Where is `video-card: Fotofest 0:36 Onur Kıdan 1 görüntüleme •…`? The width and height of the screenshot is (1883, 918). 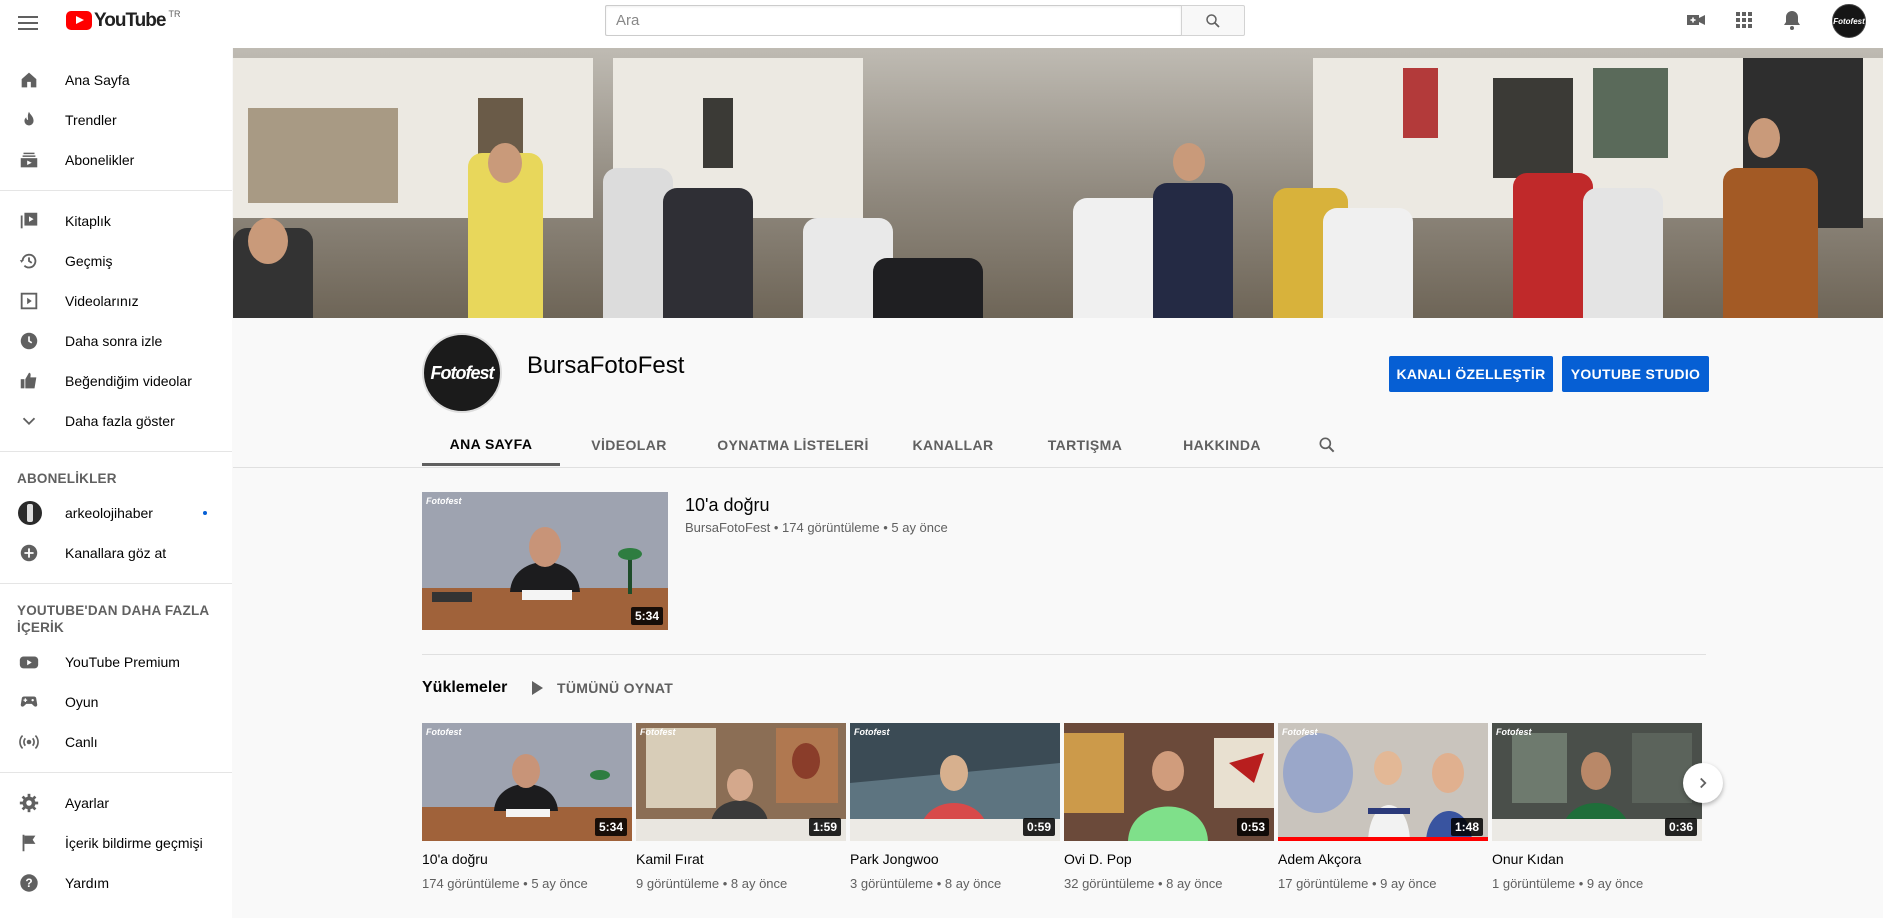
video-card: Fotofest 0:36 Onur Kıdan 1 görüntüleme •… is located at coordinates (1597, 807).